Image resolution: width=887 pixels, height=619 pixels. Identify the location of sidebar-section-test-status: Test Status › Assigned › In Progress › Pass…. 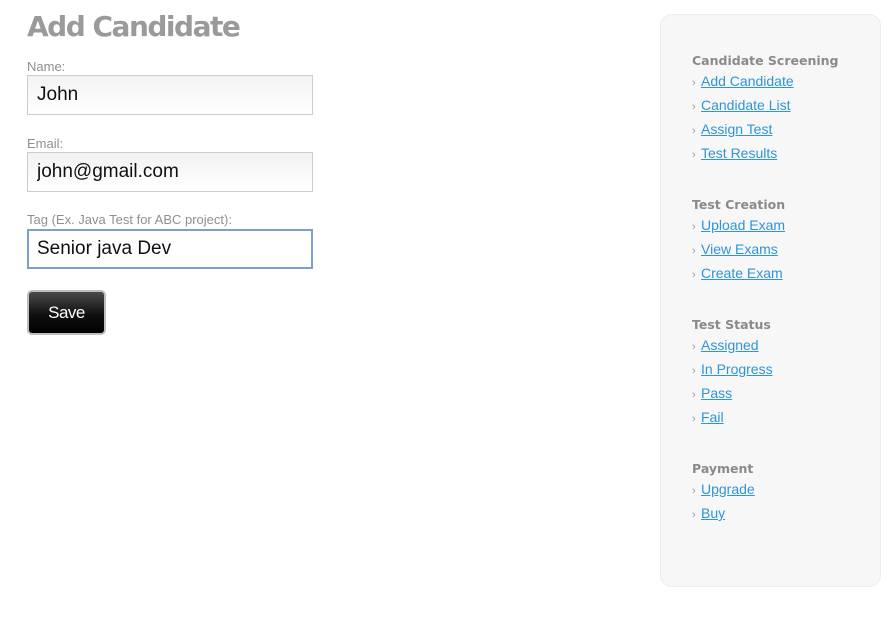
(786, 373).